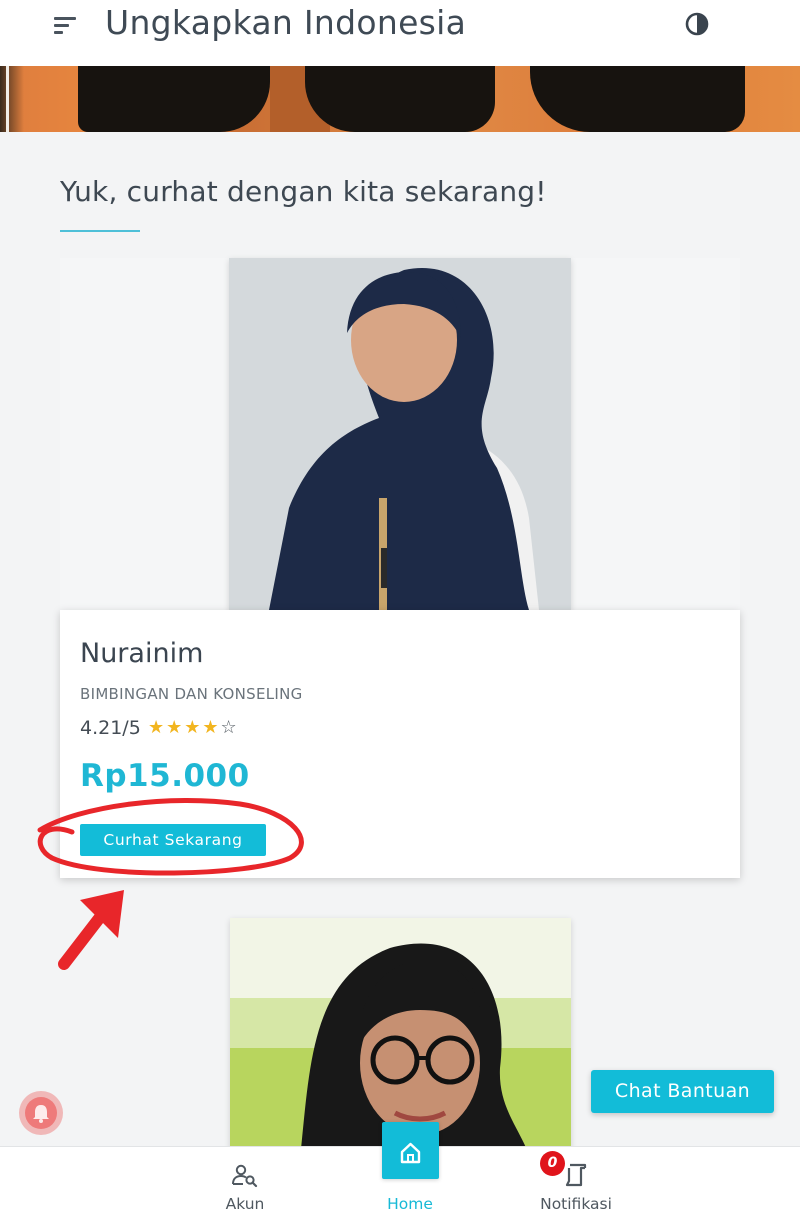 This screenshot has width=800, height=1223. What do you see at coordinates (400, 99) in the screenshot?
I see `hero-banner` at bounding box center [400, 99].